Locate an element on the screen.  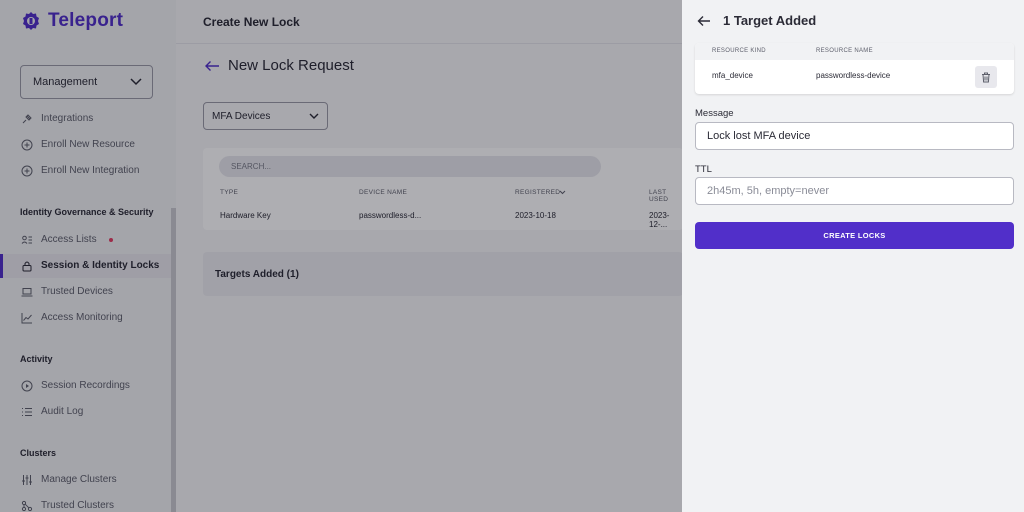
targets-table-header: RESOURCE KIND RESOURCE NAME is located at coordinates (854, 51).